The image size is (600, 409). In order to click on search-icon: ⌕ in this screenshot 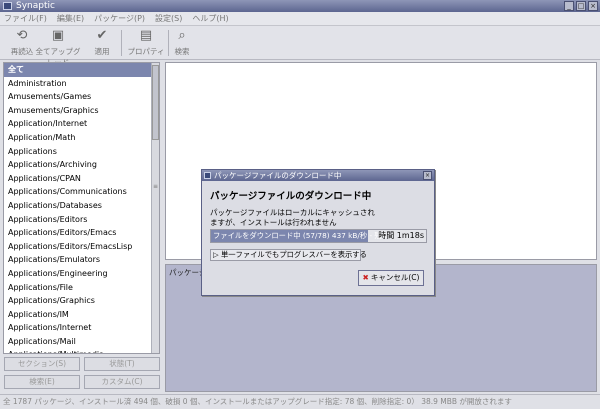, I will do `click(182, 35)`.